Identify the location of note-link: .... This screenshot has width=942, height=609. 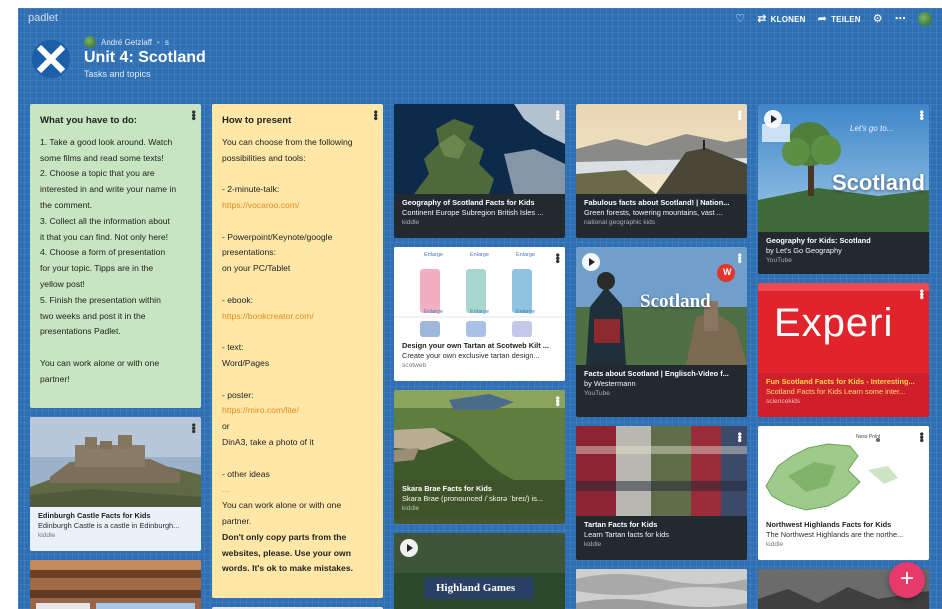
(297, 490).